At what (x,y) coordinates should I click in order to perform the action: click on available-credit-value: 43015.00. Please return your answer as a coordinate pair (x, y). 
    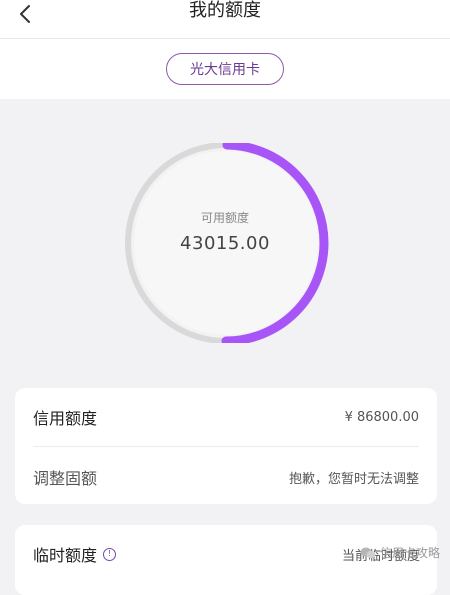
    Looking at the image, I should click on (225, 243).